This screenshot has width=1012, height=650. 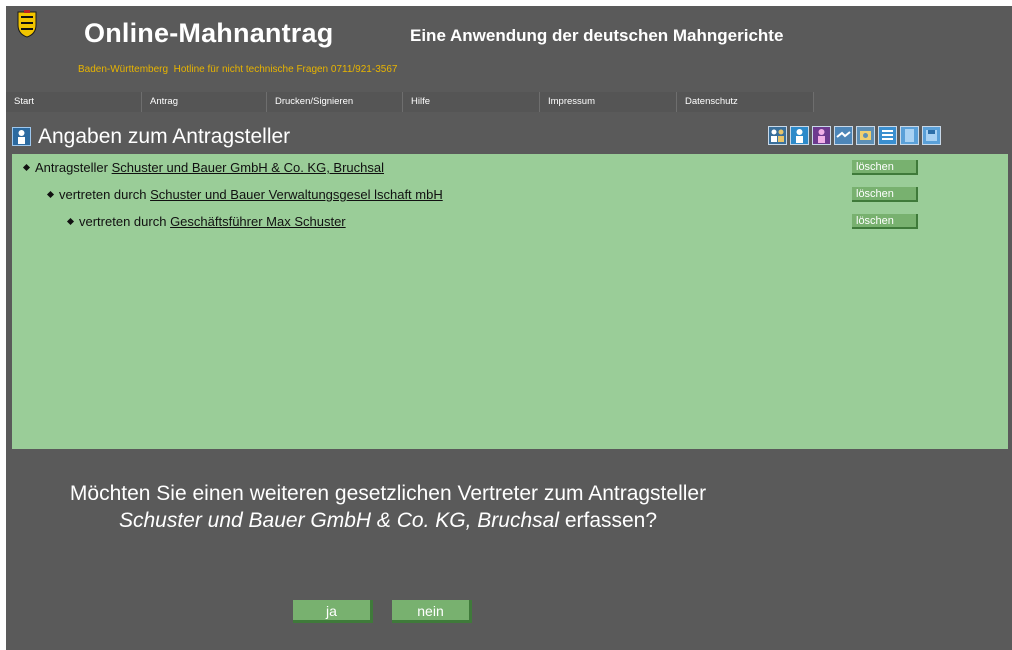 I want to click on document-icon, so click(x=909, y=135).